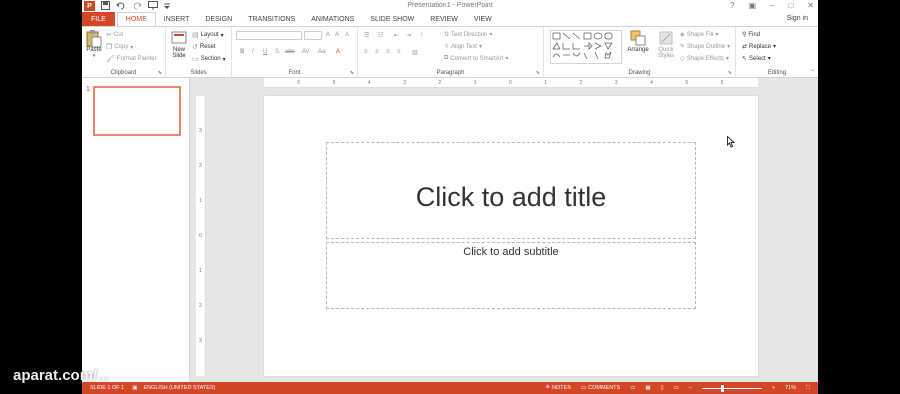 The image size is (900, 394). I want to click on select-button: ↖ Select ▾, so click(756, 59).